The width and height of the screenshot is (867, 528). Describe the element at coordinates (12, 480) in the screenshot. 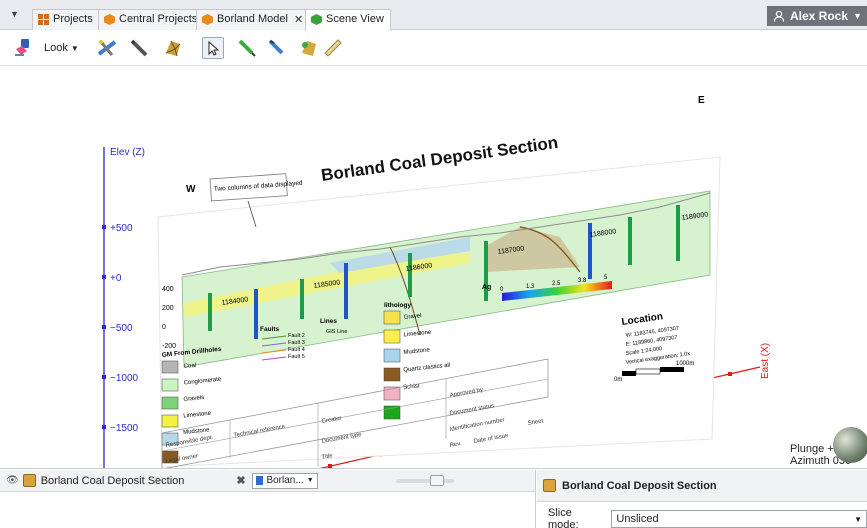

I see `eye-icon: 👁` at that location.